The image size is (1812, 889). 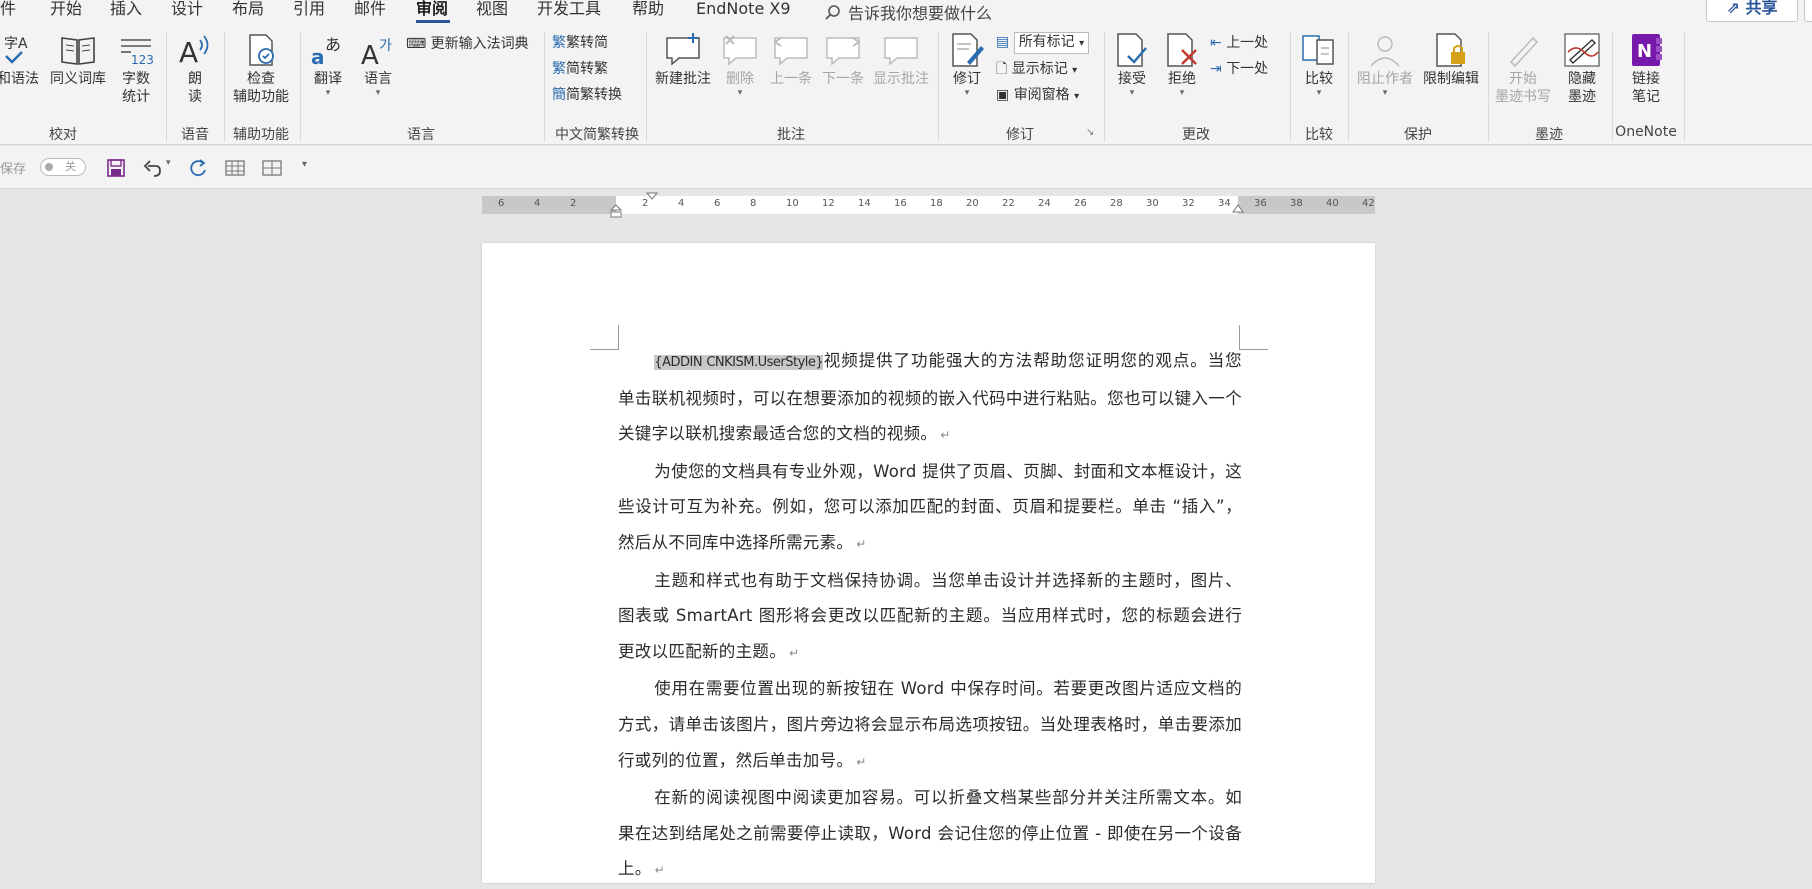 I want to click on ruler-tick-label: 18, so click(x=936, y=203).